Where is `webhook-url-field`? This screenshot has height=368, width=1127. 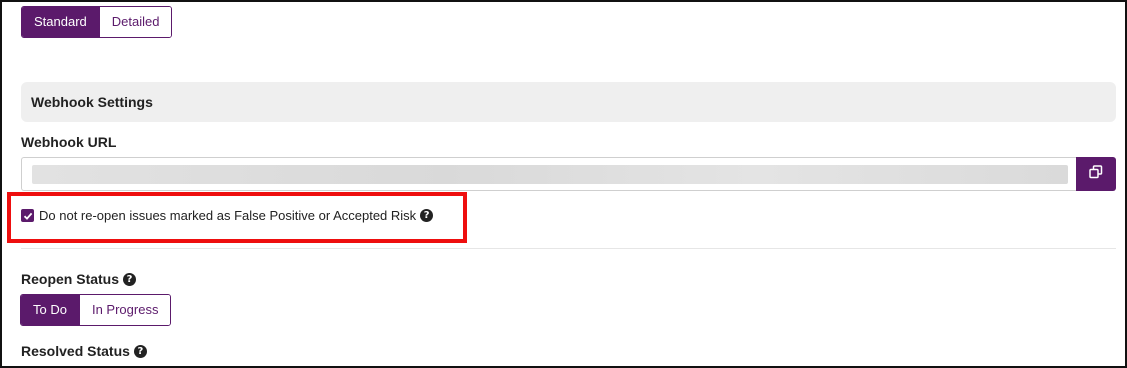
webhook-url-field is located at coordinates (548, 174).